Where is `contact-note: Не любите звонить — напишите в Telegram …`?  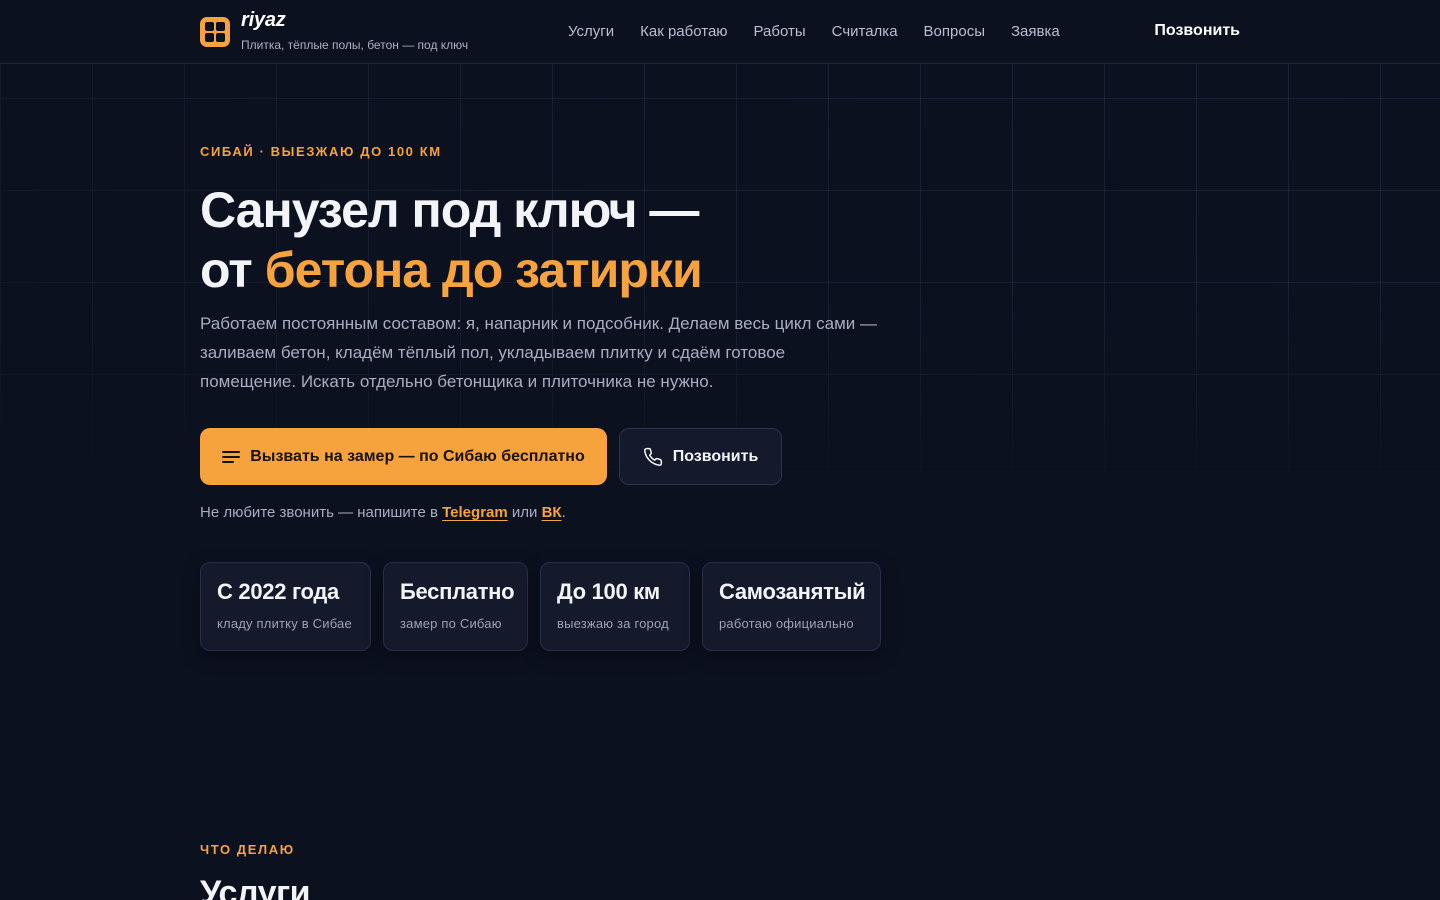 contact-note: Не любите звонить — напишите в Telegram … is located at coordinates (383, 512).